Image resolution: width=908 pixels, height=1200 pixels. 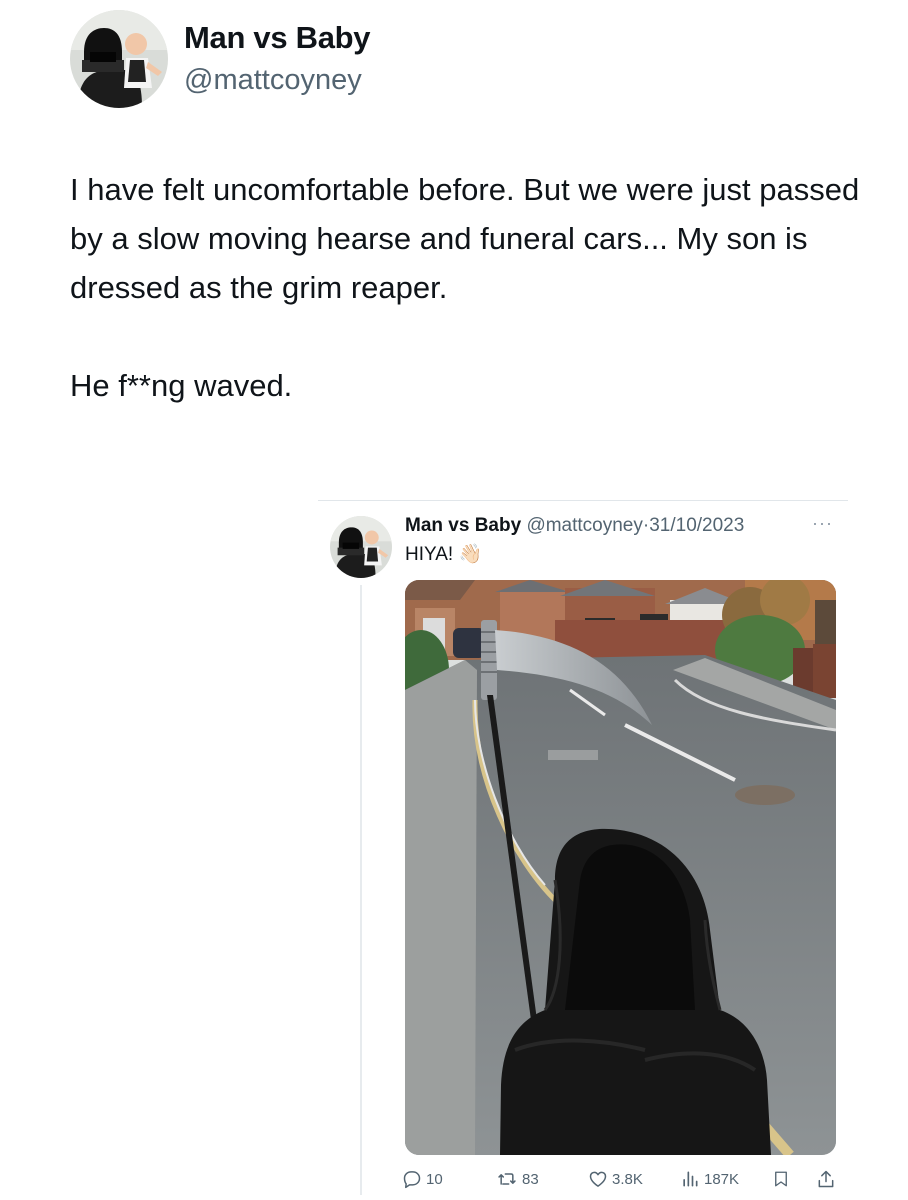 What do you see at coordinates (530, 1179) in the screenshot?
I see `repost-count: 83` at bounding box center [530, 1179].